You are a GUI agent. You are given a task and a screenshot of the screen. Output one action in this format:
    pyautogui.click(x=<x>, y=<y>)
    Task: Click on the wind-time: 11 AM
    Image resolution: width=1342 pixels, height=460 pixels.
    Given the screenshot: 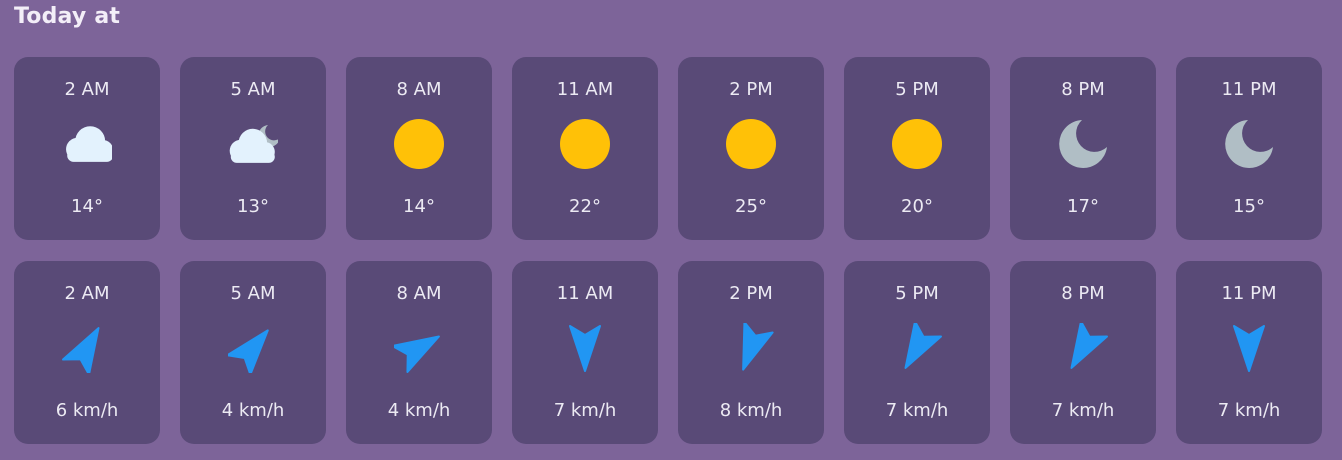 What is the action you would take?
    pyautogui.click(x=585, y=293)
    